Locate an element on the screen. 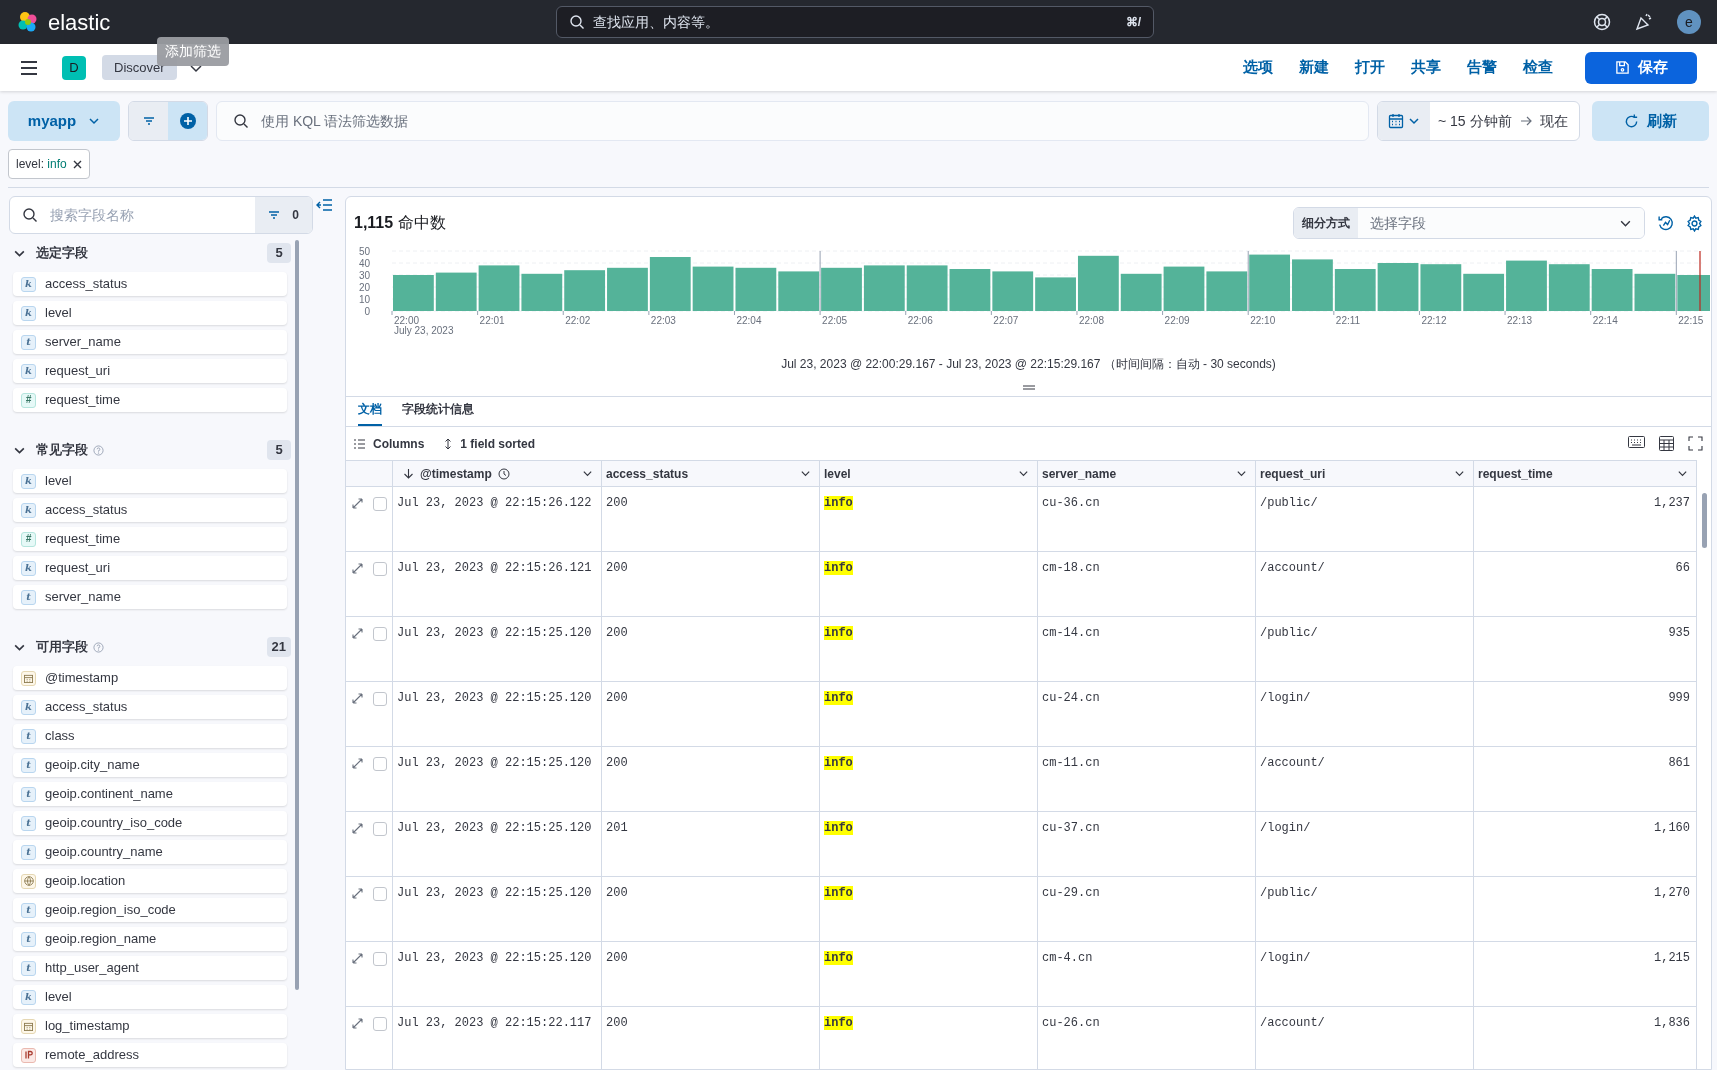  field-search-field: 搜索字段名称 is located at coordinates (146, 215).